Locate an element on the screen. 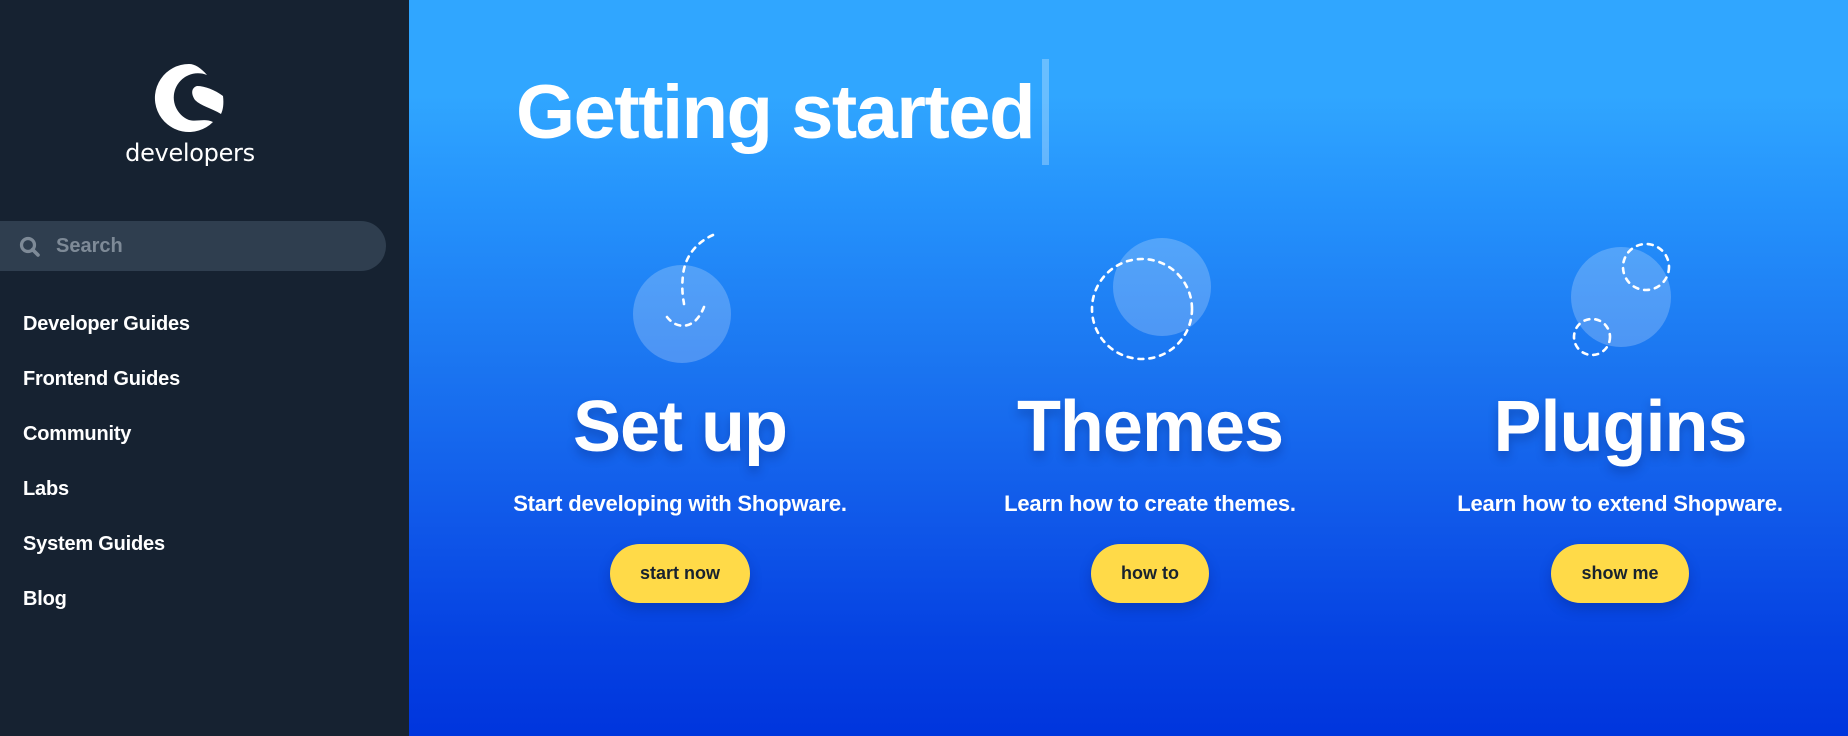 The image size is (1848, 736). sidebar-item-frontend-guides: Frontend Guides is located at coordinates (106, 394).